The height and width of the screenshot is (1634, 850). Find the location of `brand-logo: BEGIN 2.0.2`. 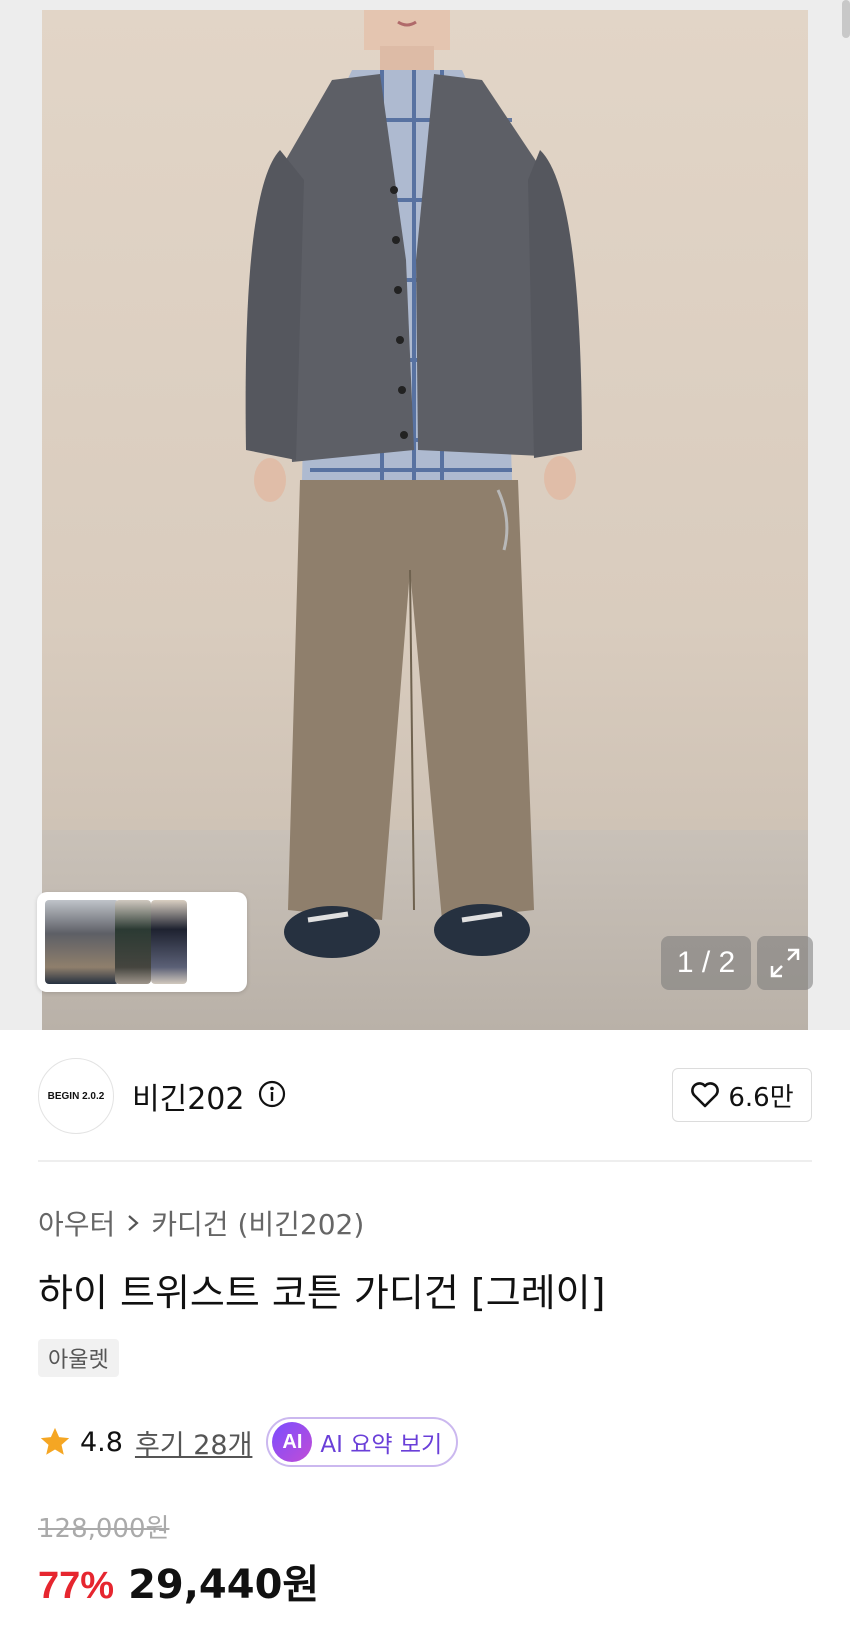

brand-logo: BEGIN 2.0.2 is located at coordinates (76, 1096).